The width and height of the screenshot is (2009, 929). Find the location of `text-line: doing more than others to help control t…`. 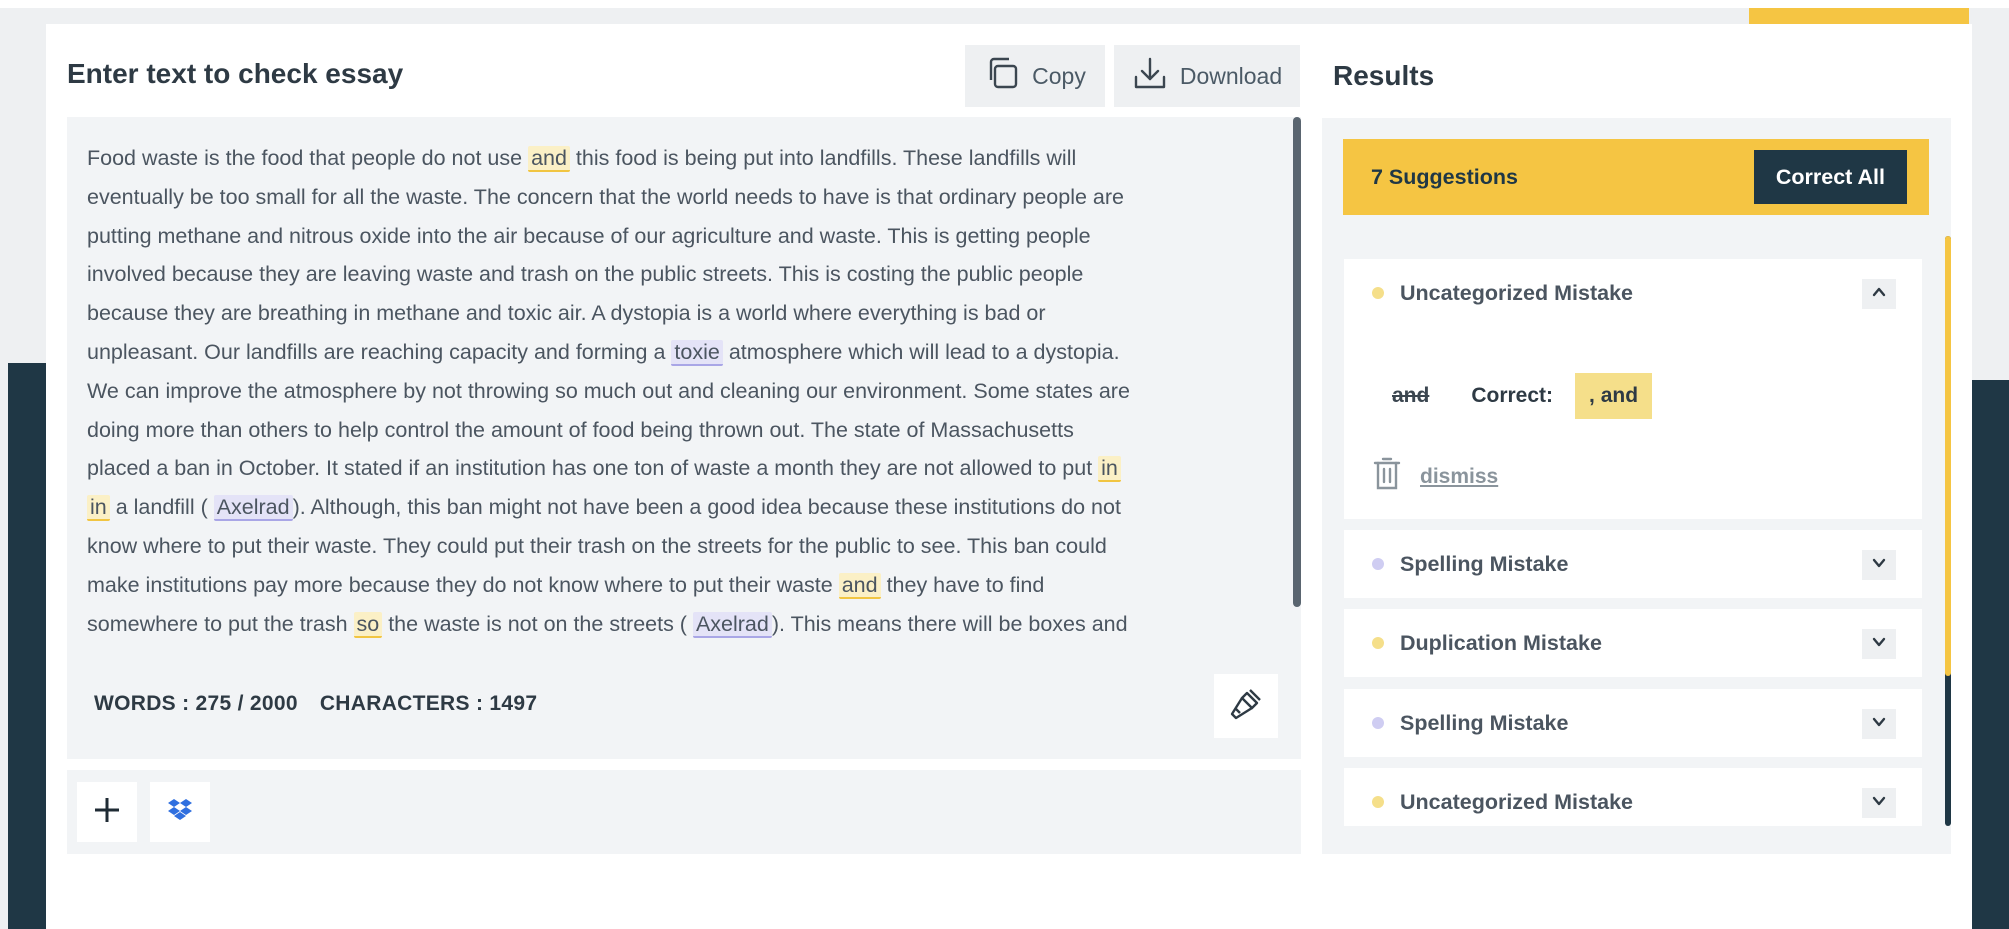

text-line: doing more than others to help control t… is located at coordinates (684, 430).